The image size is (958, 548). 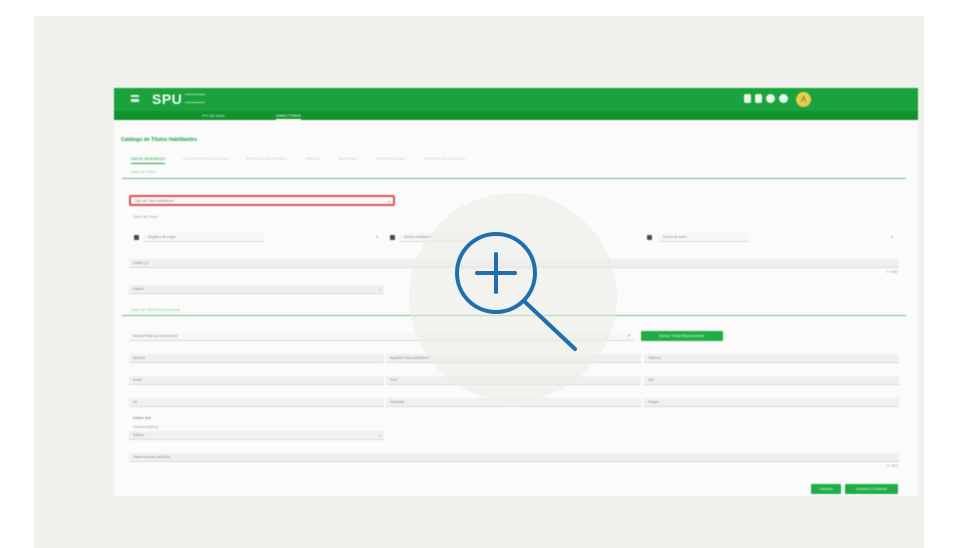 I want to click on title-type-select: Tipo de Título Habilitante ▾, so click(x=262, y=200).